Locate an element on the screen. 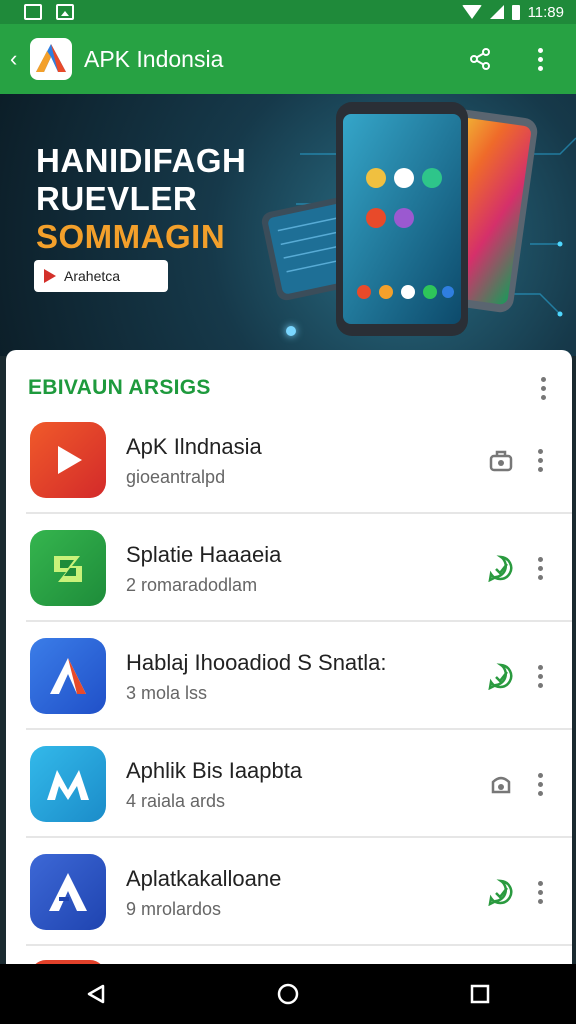  image-notification-icon is located at coordinates (65, 12).